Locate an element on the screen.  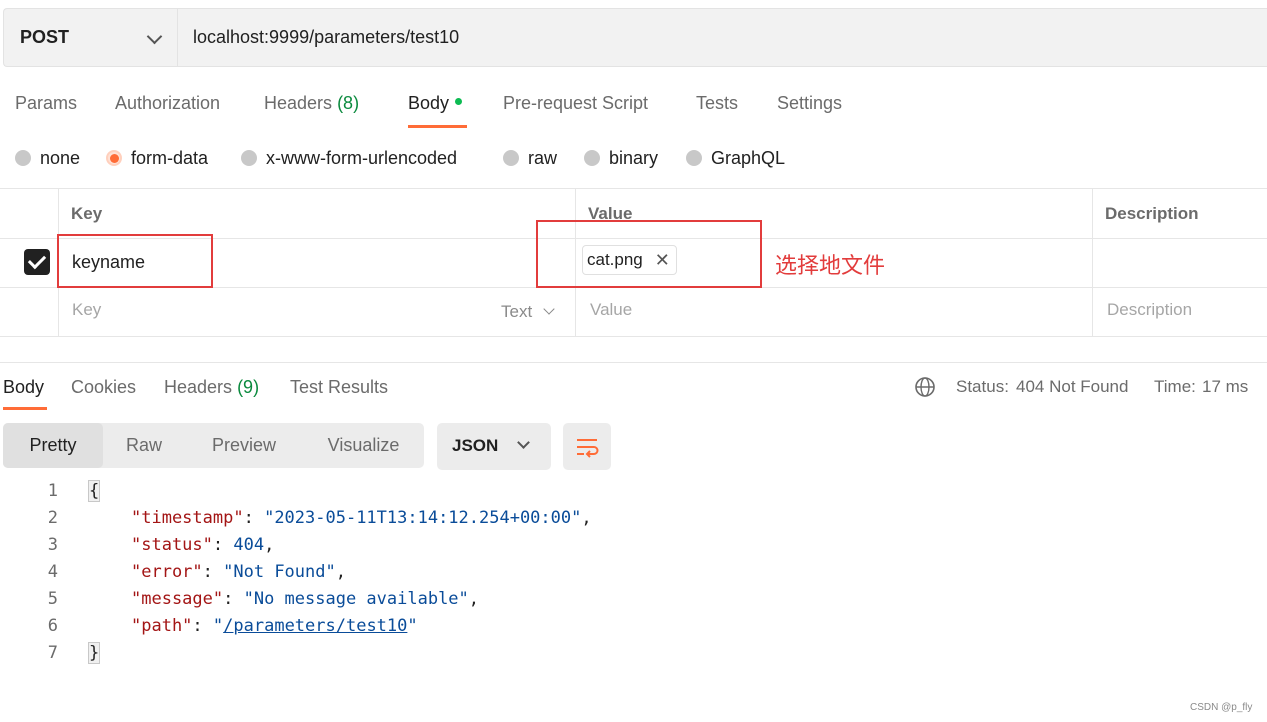
code-line: "error": "Not Found", is located at coordinates (238, 572).